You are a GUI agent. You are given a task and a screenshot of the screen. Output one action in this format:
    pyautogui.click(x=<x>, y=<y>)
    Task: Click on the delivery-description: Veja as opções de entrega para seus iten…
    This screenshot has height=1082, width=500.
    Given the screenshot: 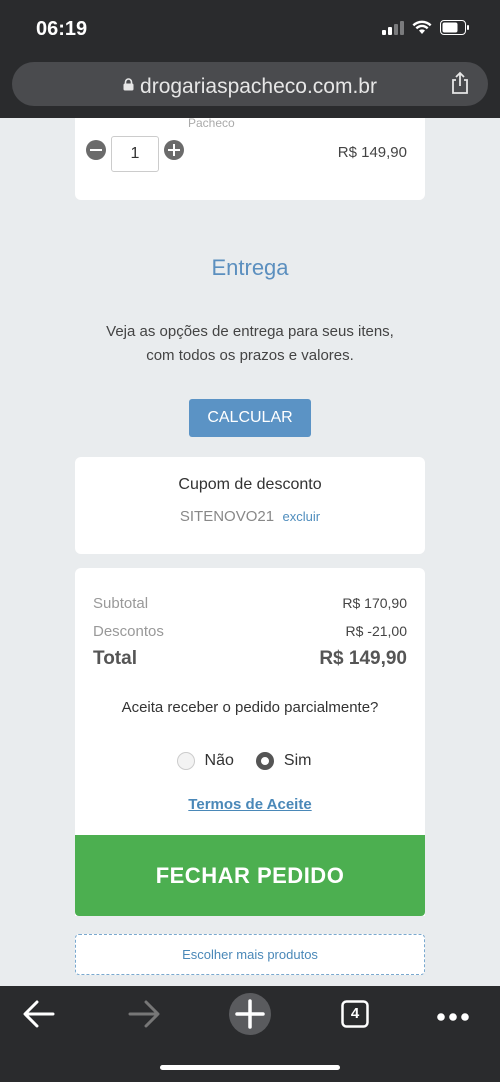 What is the action you would take?
    pyautogui.click(x=250, y=344)
    